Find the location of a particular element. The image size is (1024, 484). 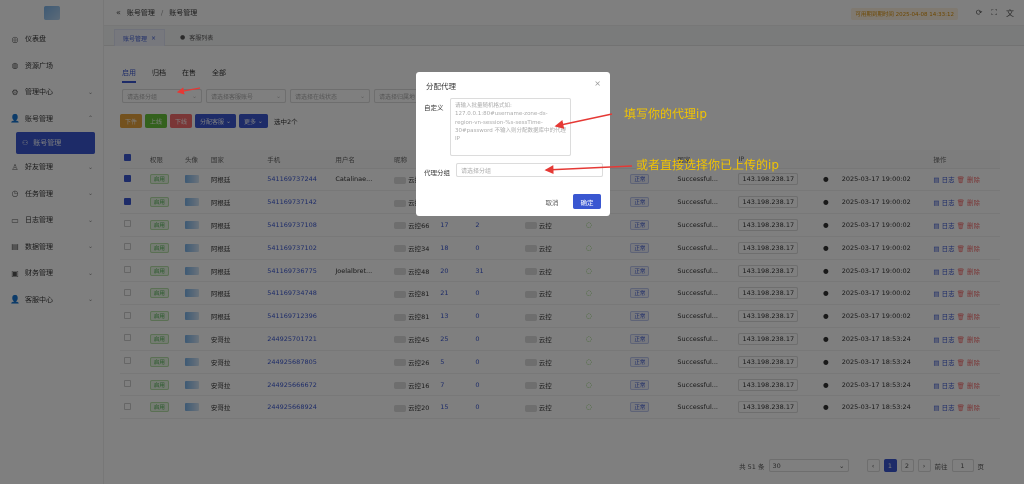

close-icon: × is located at coordinates (597, 83).